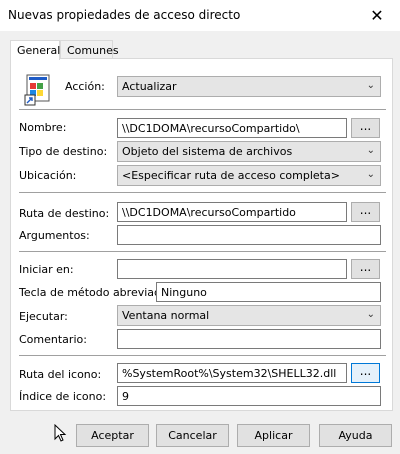 Image resolution: width=400 pixels, height=454 pixels. I want to click on tab-general: General, so click(35, 50).